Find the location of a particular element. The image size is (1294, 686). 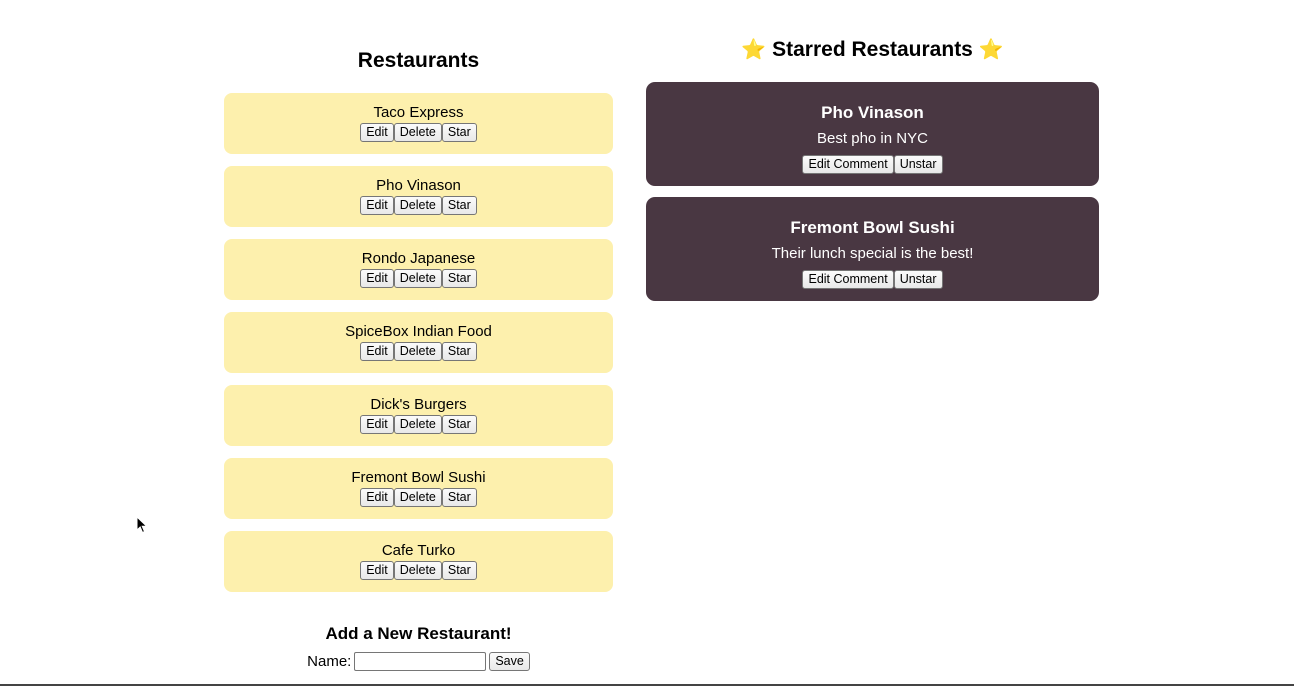

restaurant-card: Cafe Turko Edit Delete Star is located at coordinates (418, 561).